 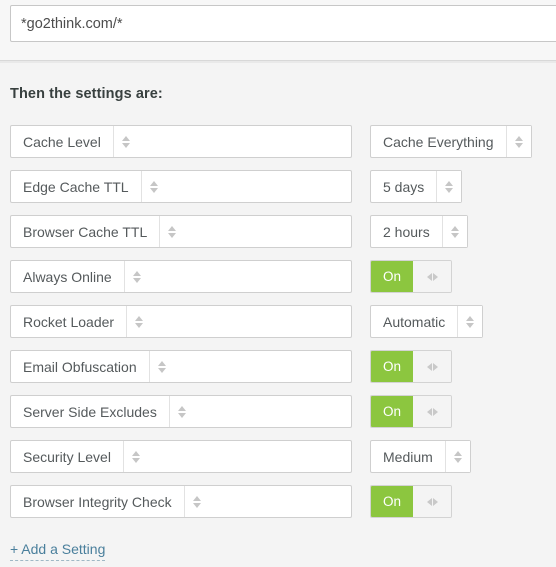 What do you see at coordinates (181, 456) in the screenshot?
I see `setting-name-select: Security Level` at bounding box center [181, 456].